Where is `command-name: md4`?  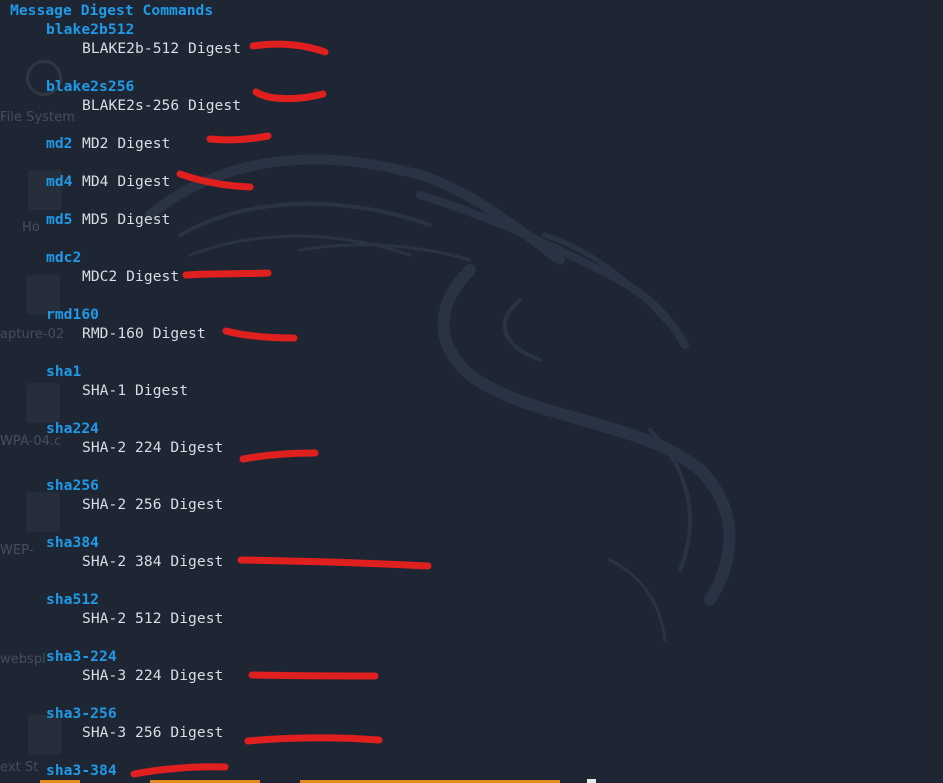
command-name: md4 is located at coordinates (59, 181).